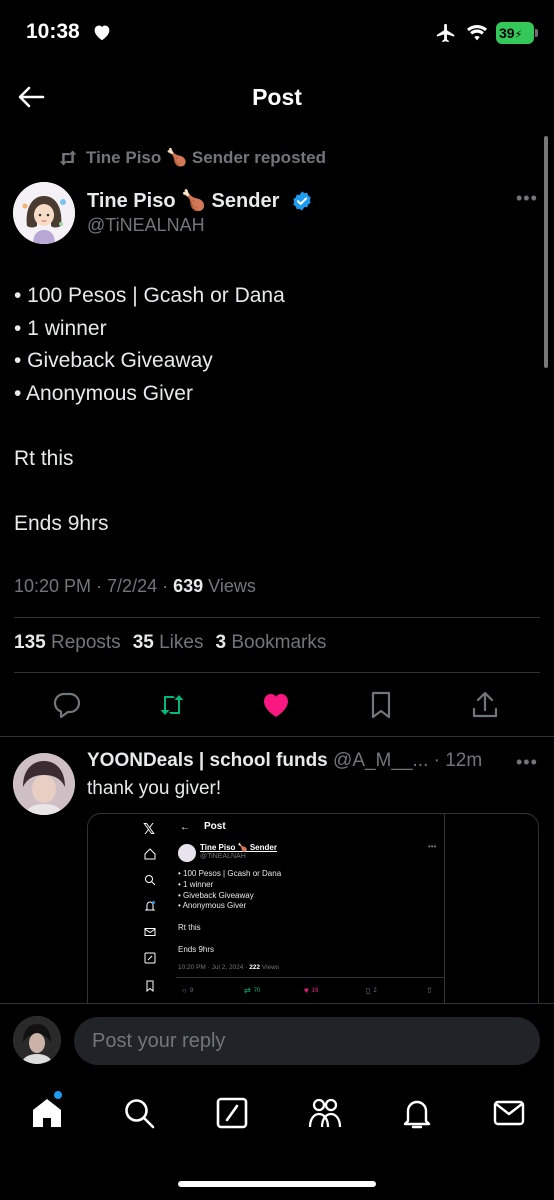  I want to click on status-time: 10:38, so click(53, 31).